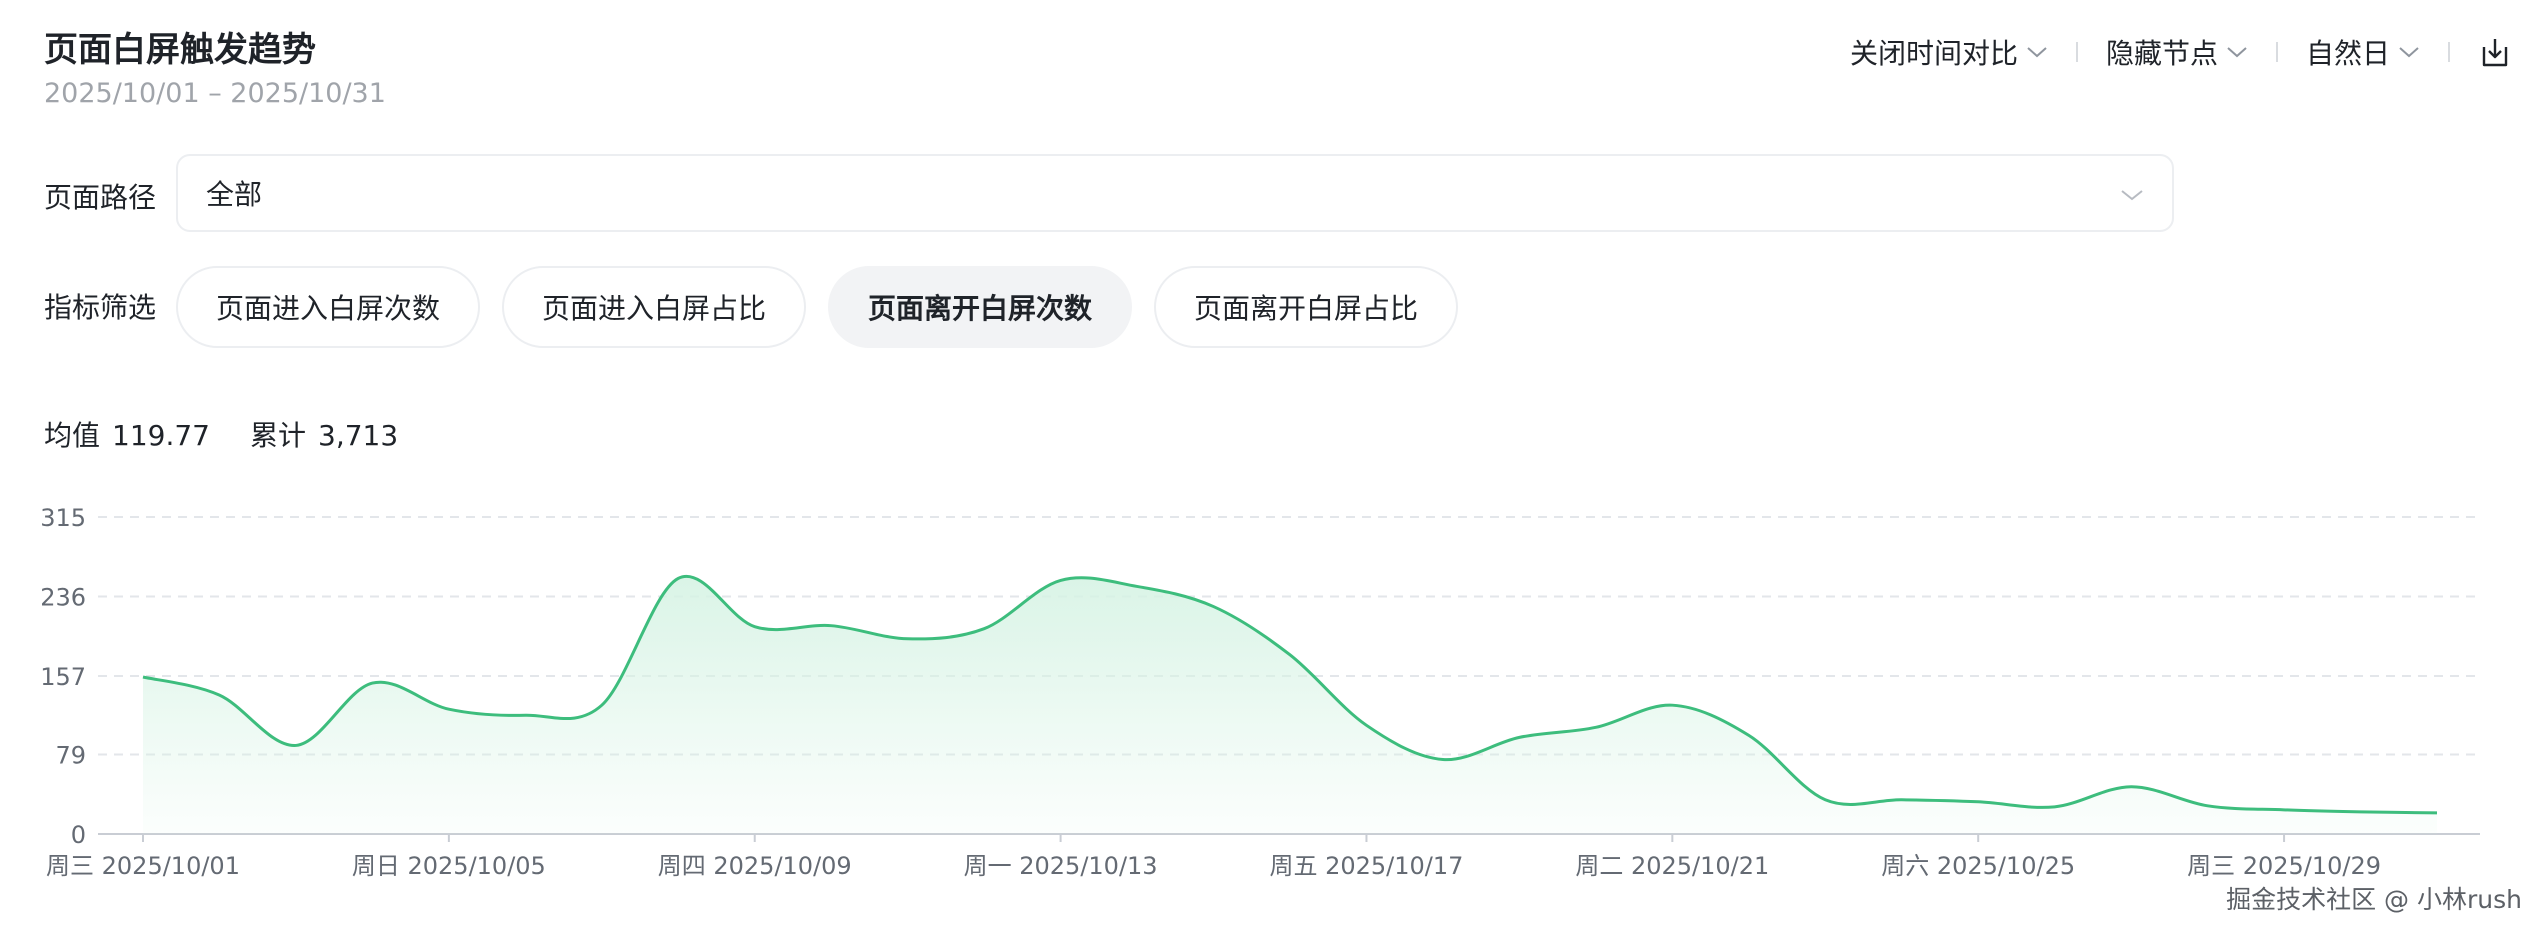 The width and height of the screenshot is (2548, 934). I want to click on metric-chip: 页面离开白屏占比, so click(1306, 307).